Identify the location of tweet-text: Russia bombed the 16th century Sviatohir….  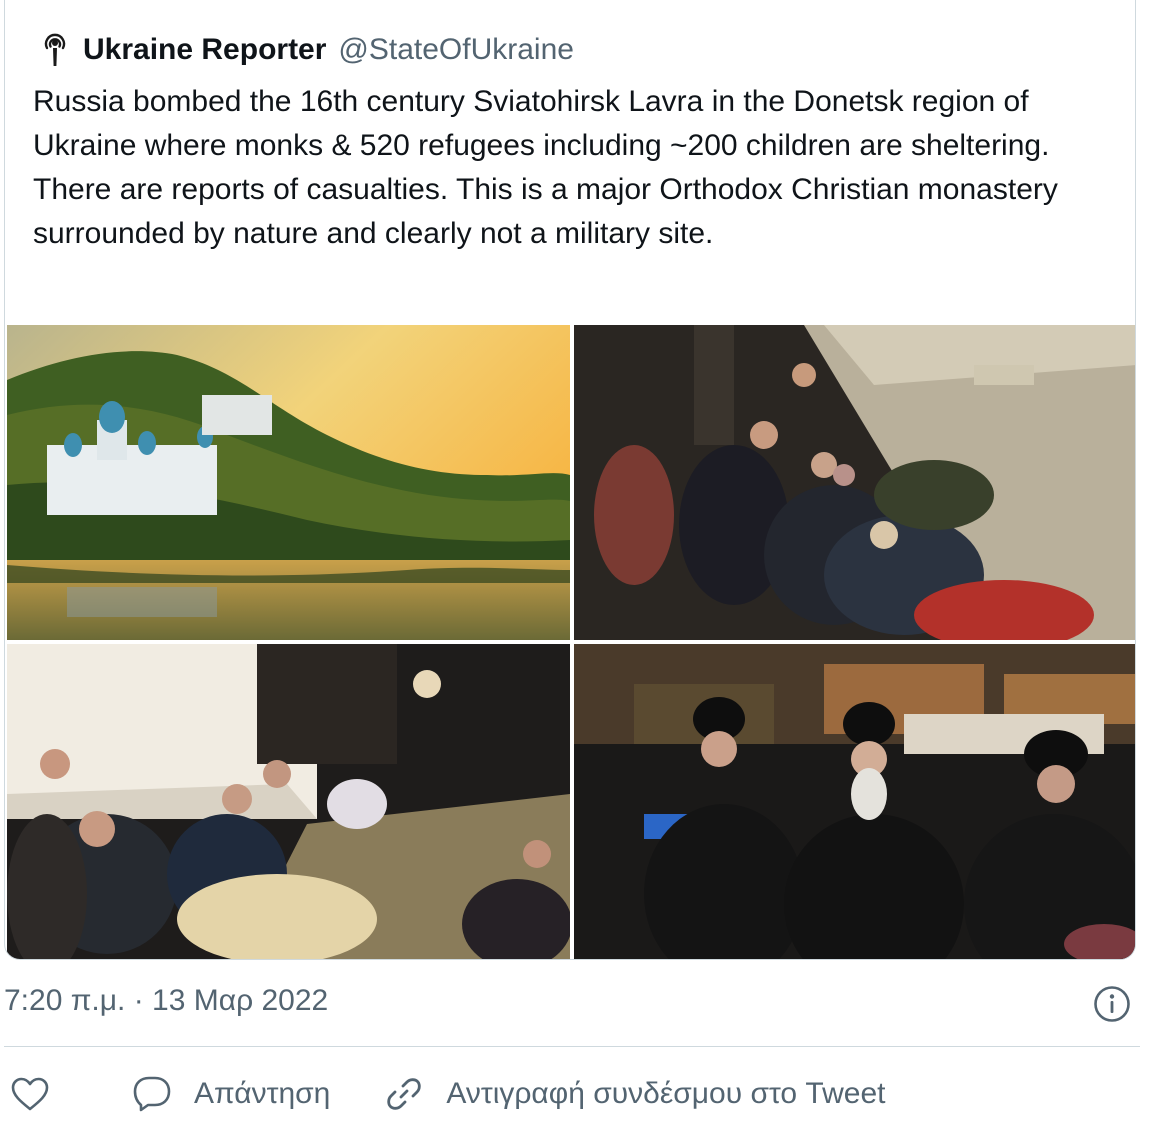
(545, 167).